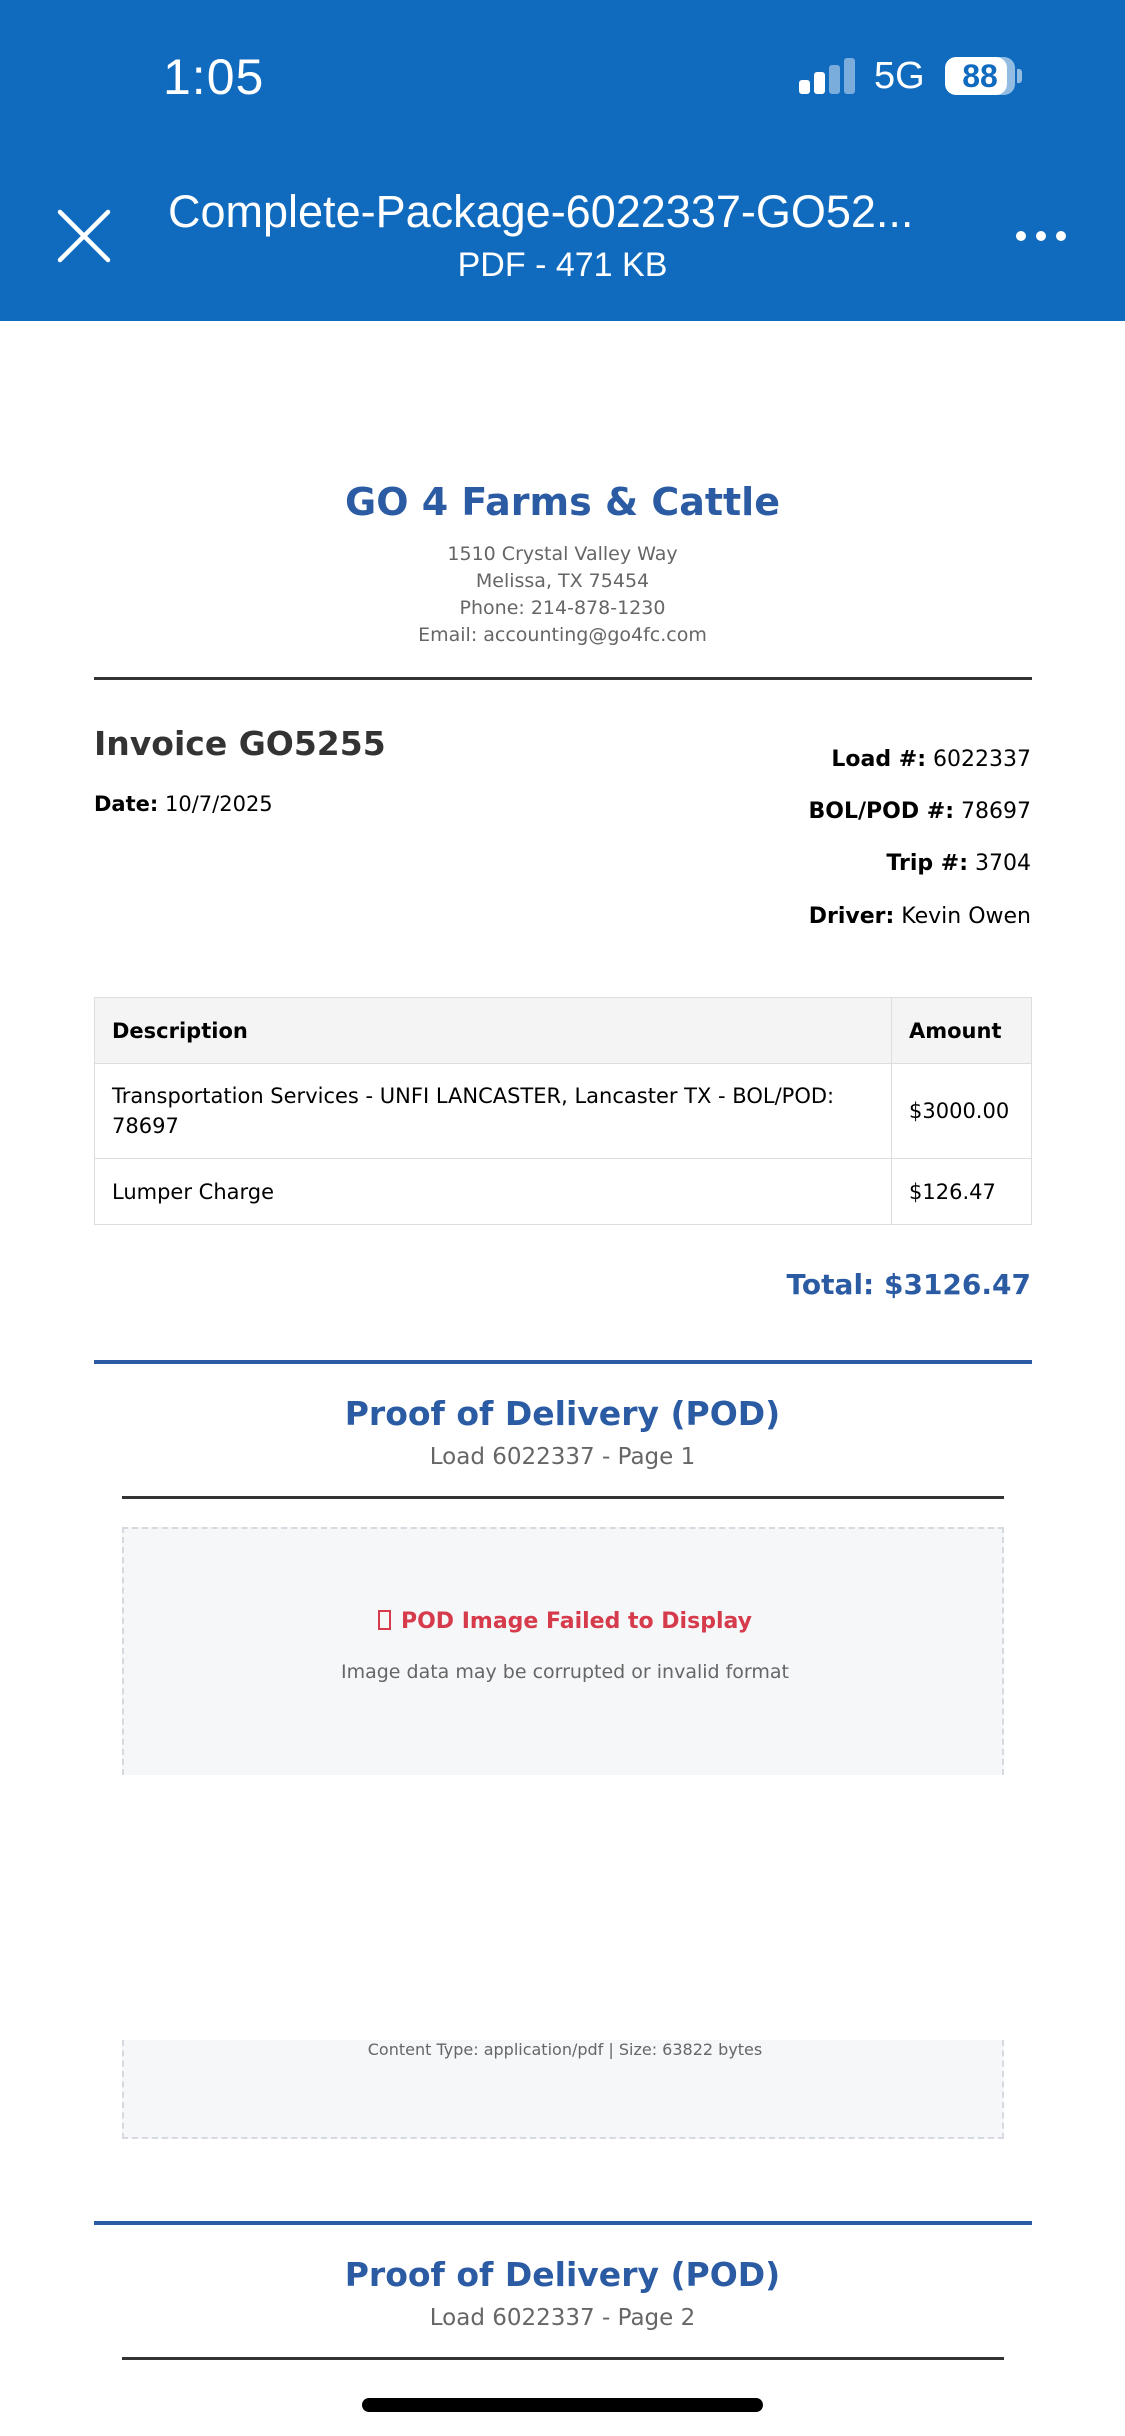 The width and height of the screenshot is (1125, 2436). I want to click on cellular-signal-icon, so click(827, 76).